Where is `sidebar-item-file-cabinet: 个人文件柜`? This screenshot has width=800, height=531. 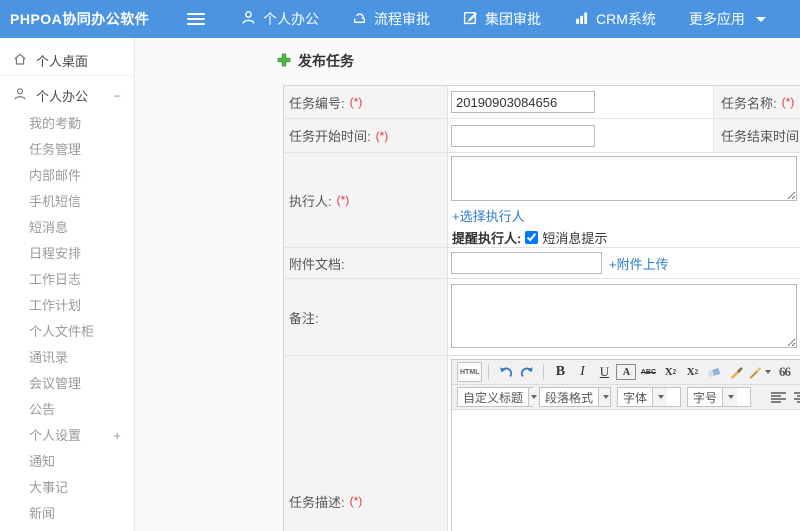
sidebar-item-file-cabinet: 个人文件柜 is located at coordinates (67, 332).